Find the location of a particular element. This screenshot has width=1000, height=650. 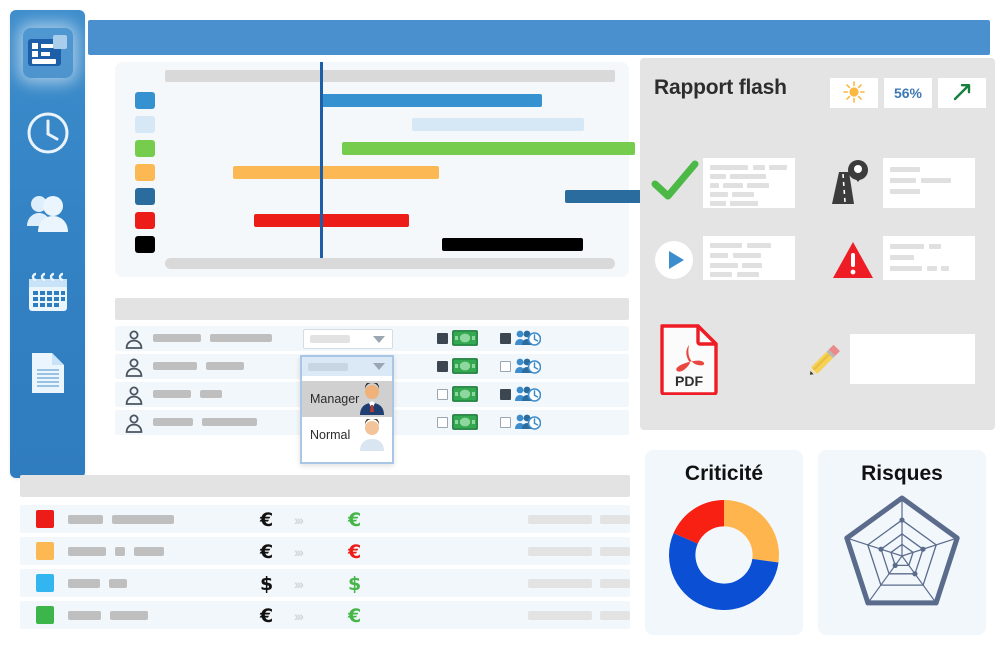

amount-to: € is located at coordinates (355, 552).